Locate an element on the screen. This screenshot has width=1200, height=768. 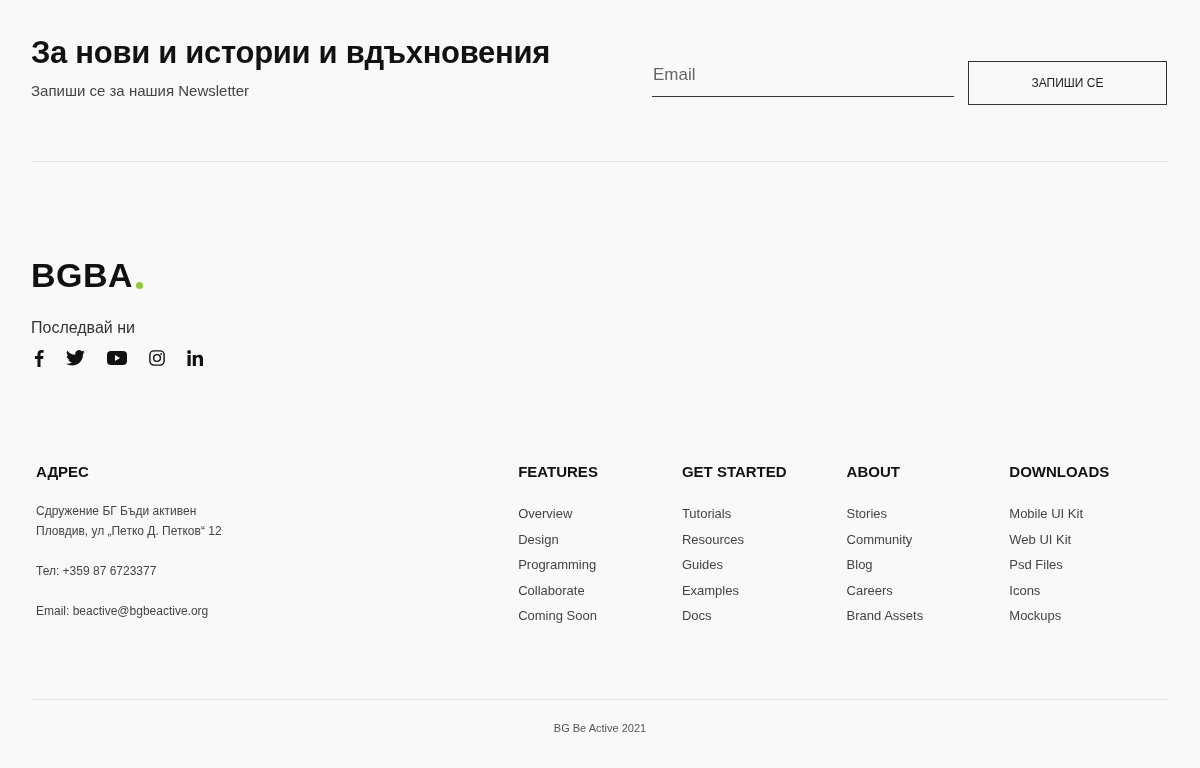
footer-link: Design is located at coordinates (538, 539).